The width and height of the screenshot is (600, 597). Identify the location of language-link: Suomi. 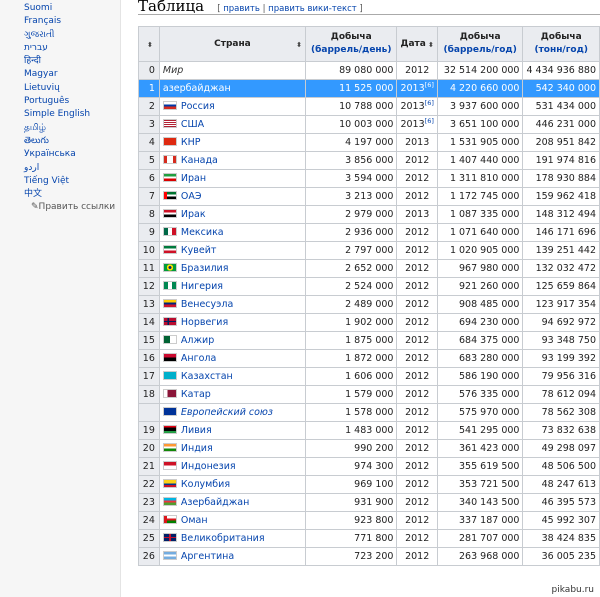
(72, 8).